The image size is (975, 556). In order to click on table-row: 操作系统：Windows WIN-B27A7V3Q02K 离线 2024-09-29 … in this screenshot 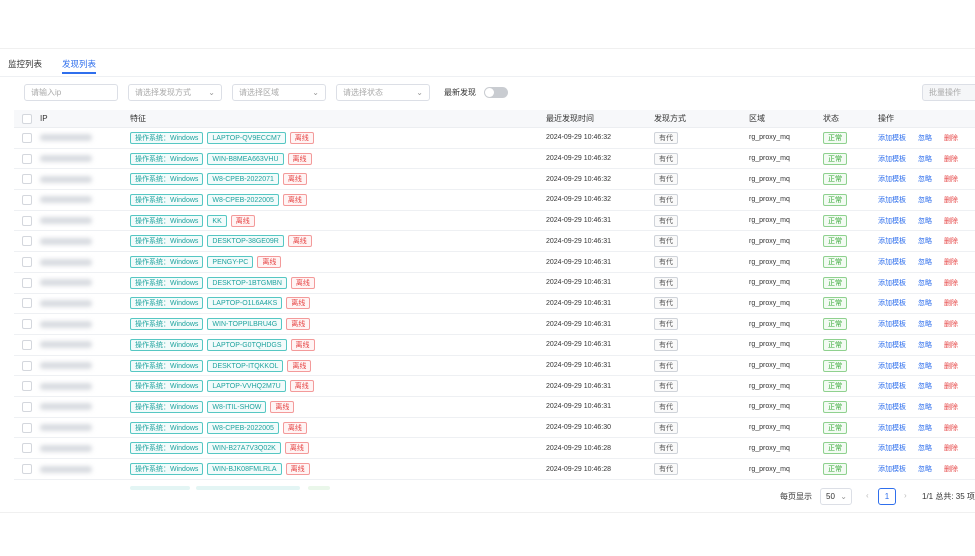, I will do `click(494, 449)`.